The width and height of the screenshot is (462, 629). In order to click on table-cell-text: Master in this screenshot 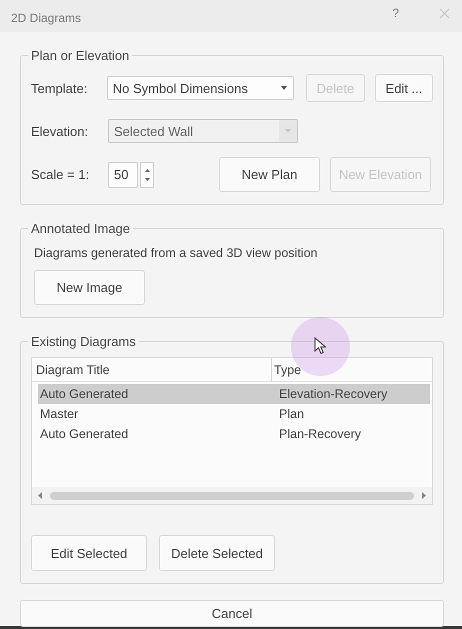, I will do `click(59, 414)`.